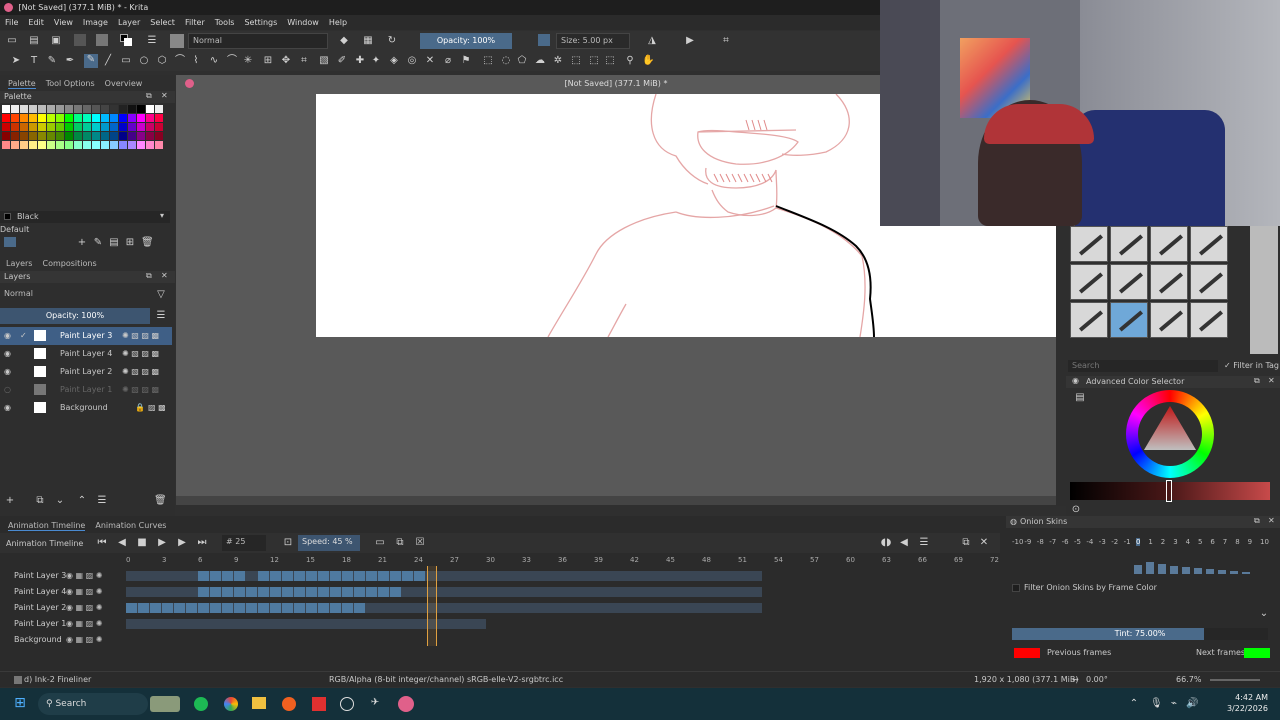 This screenshot has width=1280, height=720. I want to click on timeline-scrollbar, so click(500, 664).